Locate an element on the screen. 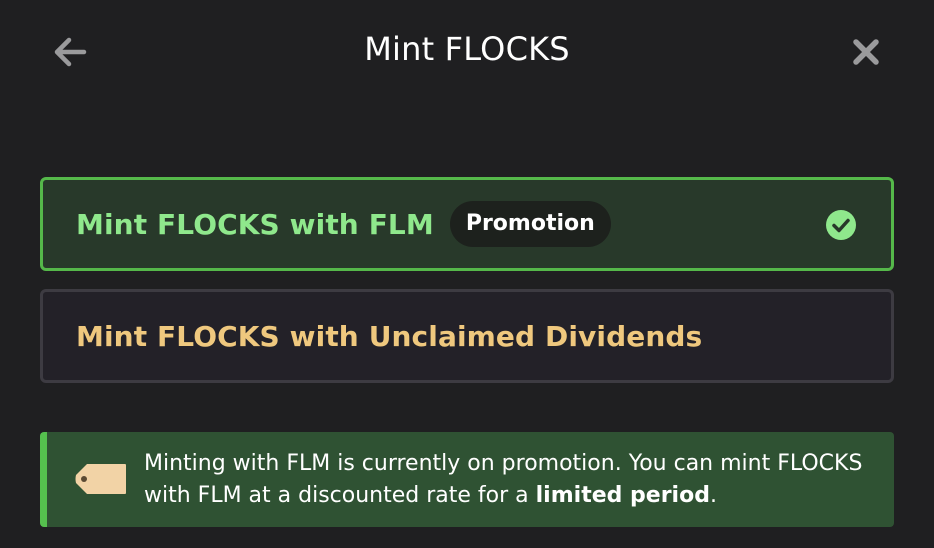 The width and height of the screenshot is (934, 548). price-tag-icon is located at coordinates (100, 479).